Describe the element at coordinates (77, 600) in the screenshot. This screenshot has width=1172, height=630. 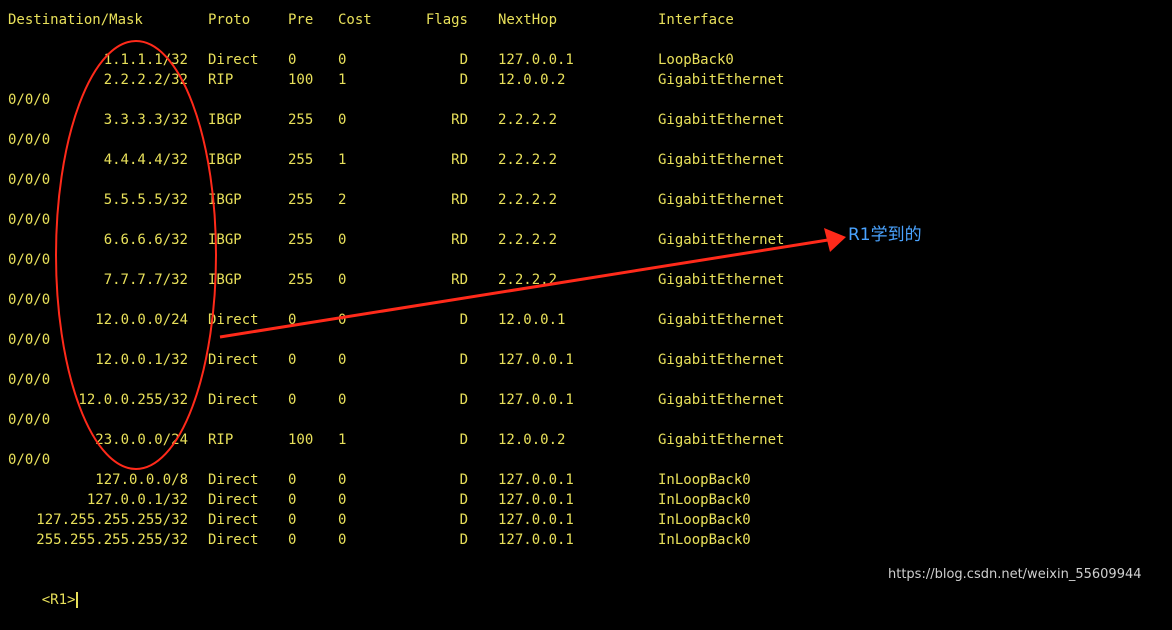
I see `text-cursor` at that location.